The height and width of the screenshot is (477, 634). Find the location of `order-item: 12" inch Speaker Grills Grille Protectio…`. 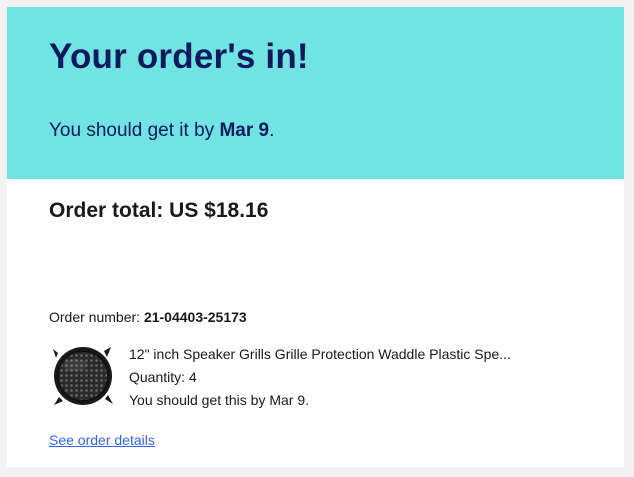

order-item: 12" inch Speaker Grills Grille Protectio… is located at coordinates (329, 376).